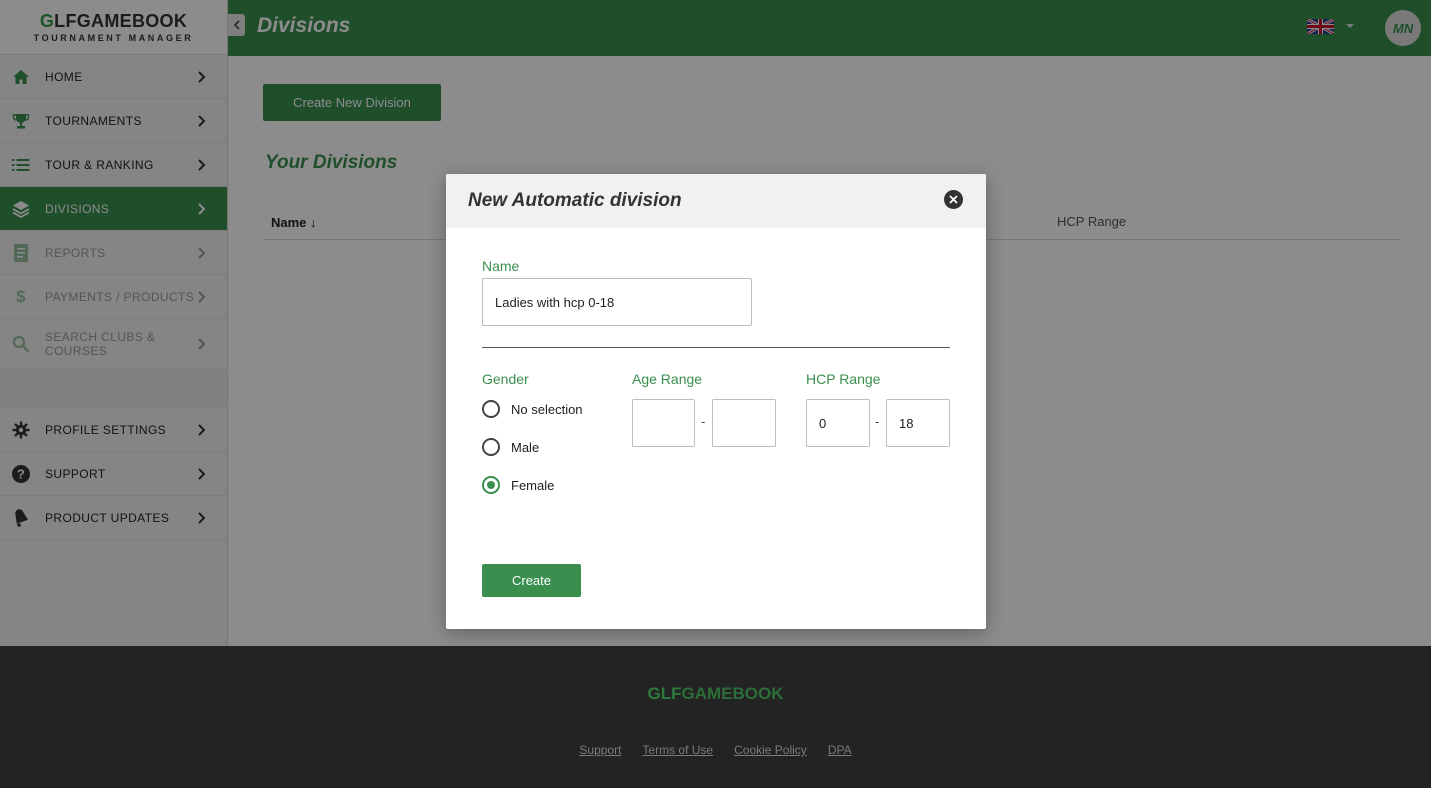 Image resolution: width=1431 pixels, height=788 pixels. What do you see at coordinates (491, 485) in the screenshot?
I see `radio-button-selected` at bounding box center [491, 485].